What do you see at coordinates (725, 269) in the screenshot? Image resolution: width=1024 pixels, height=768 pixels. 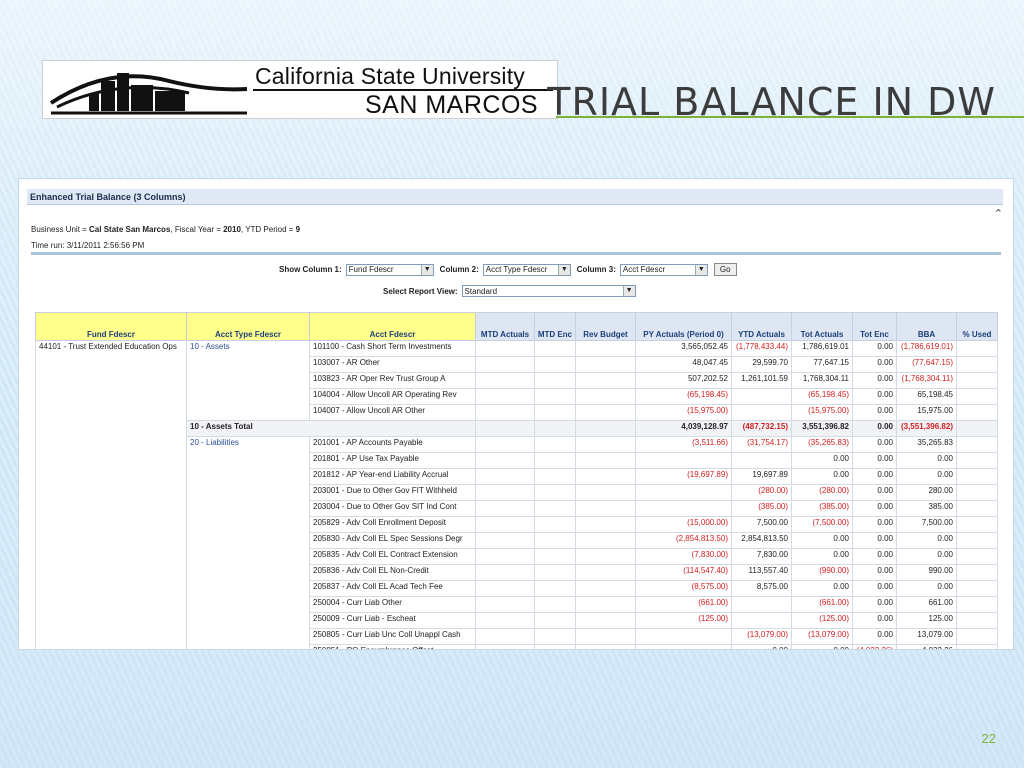 I see `go-button: Go` at bounding box center [725, 269].